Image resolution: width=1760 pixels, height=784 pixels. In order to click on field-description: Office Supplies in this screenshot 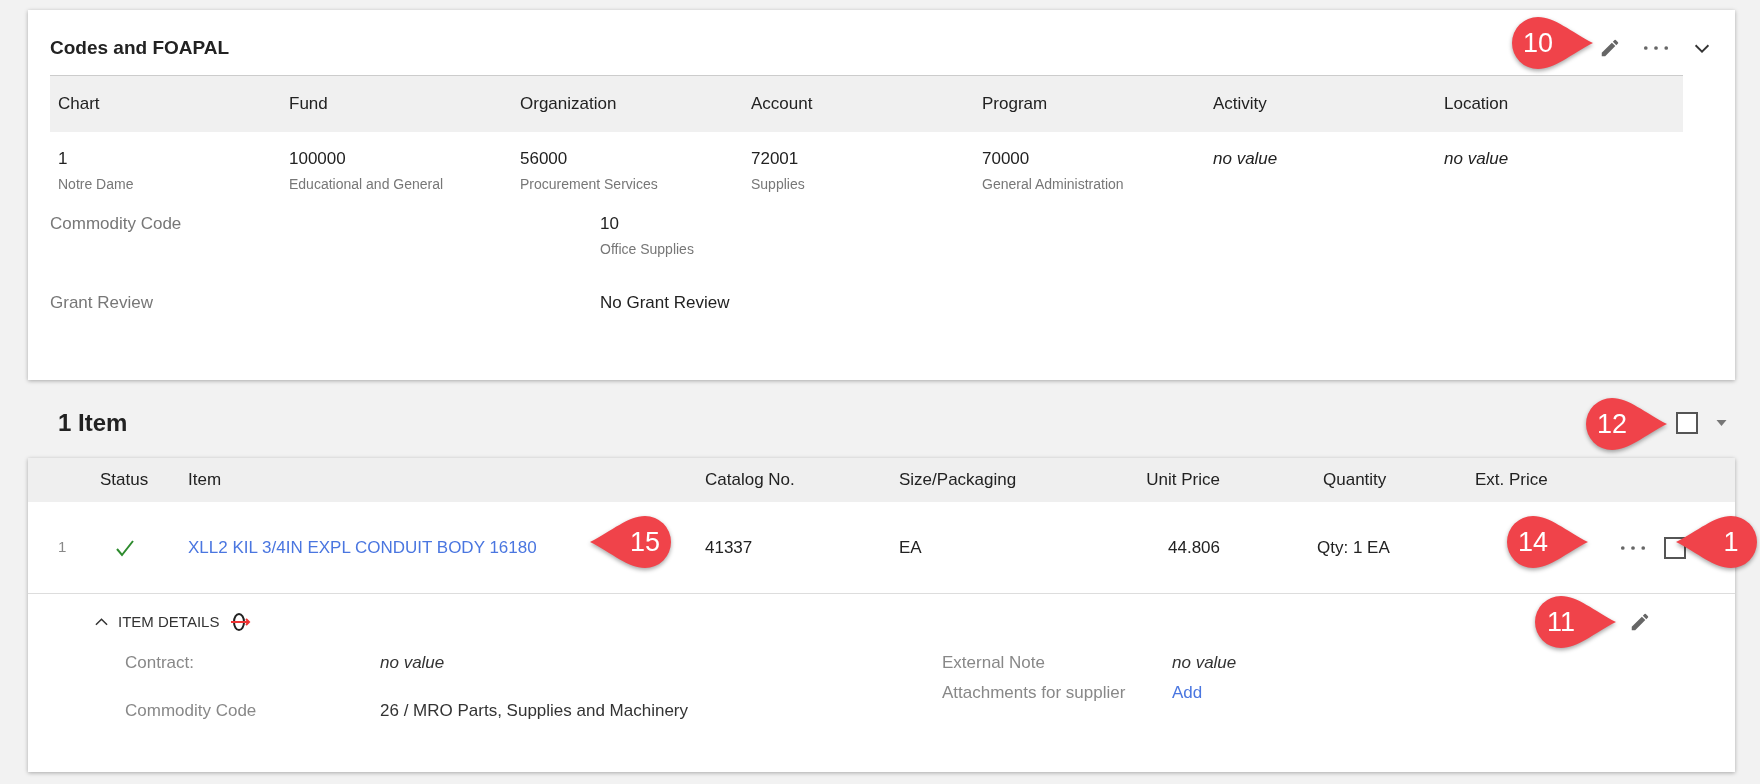, I will do `click(647, 249)`.